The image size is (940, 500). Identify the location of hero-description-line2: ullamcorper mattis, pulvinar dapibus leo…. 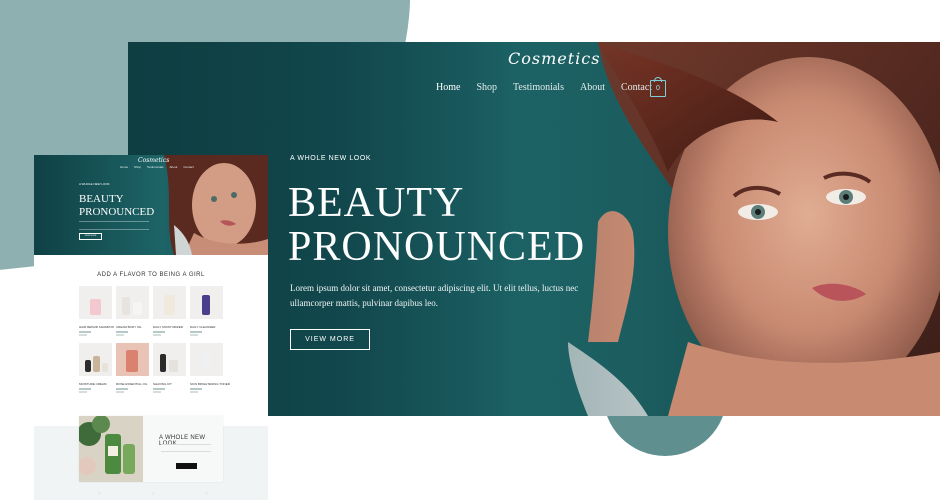
(364, 303).